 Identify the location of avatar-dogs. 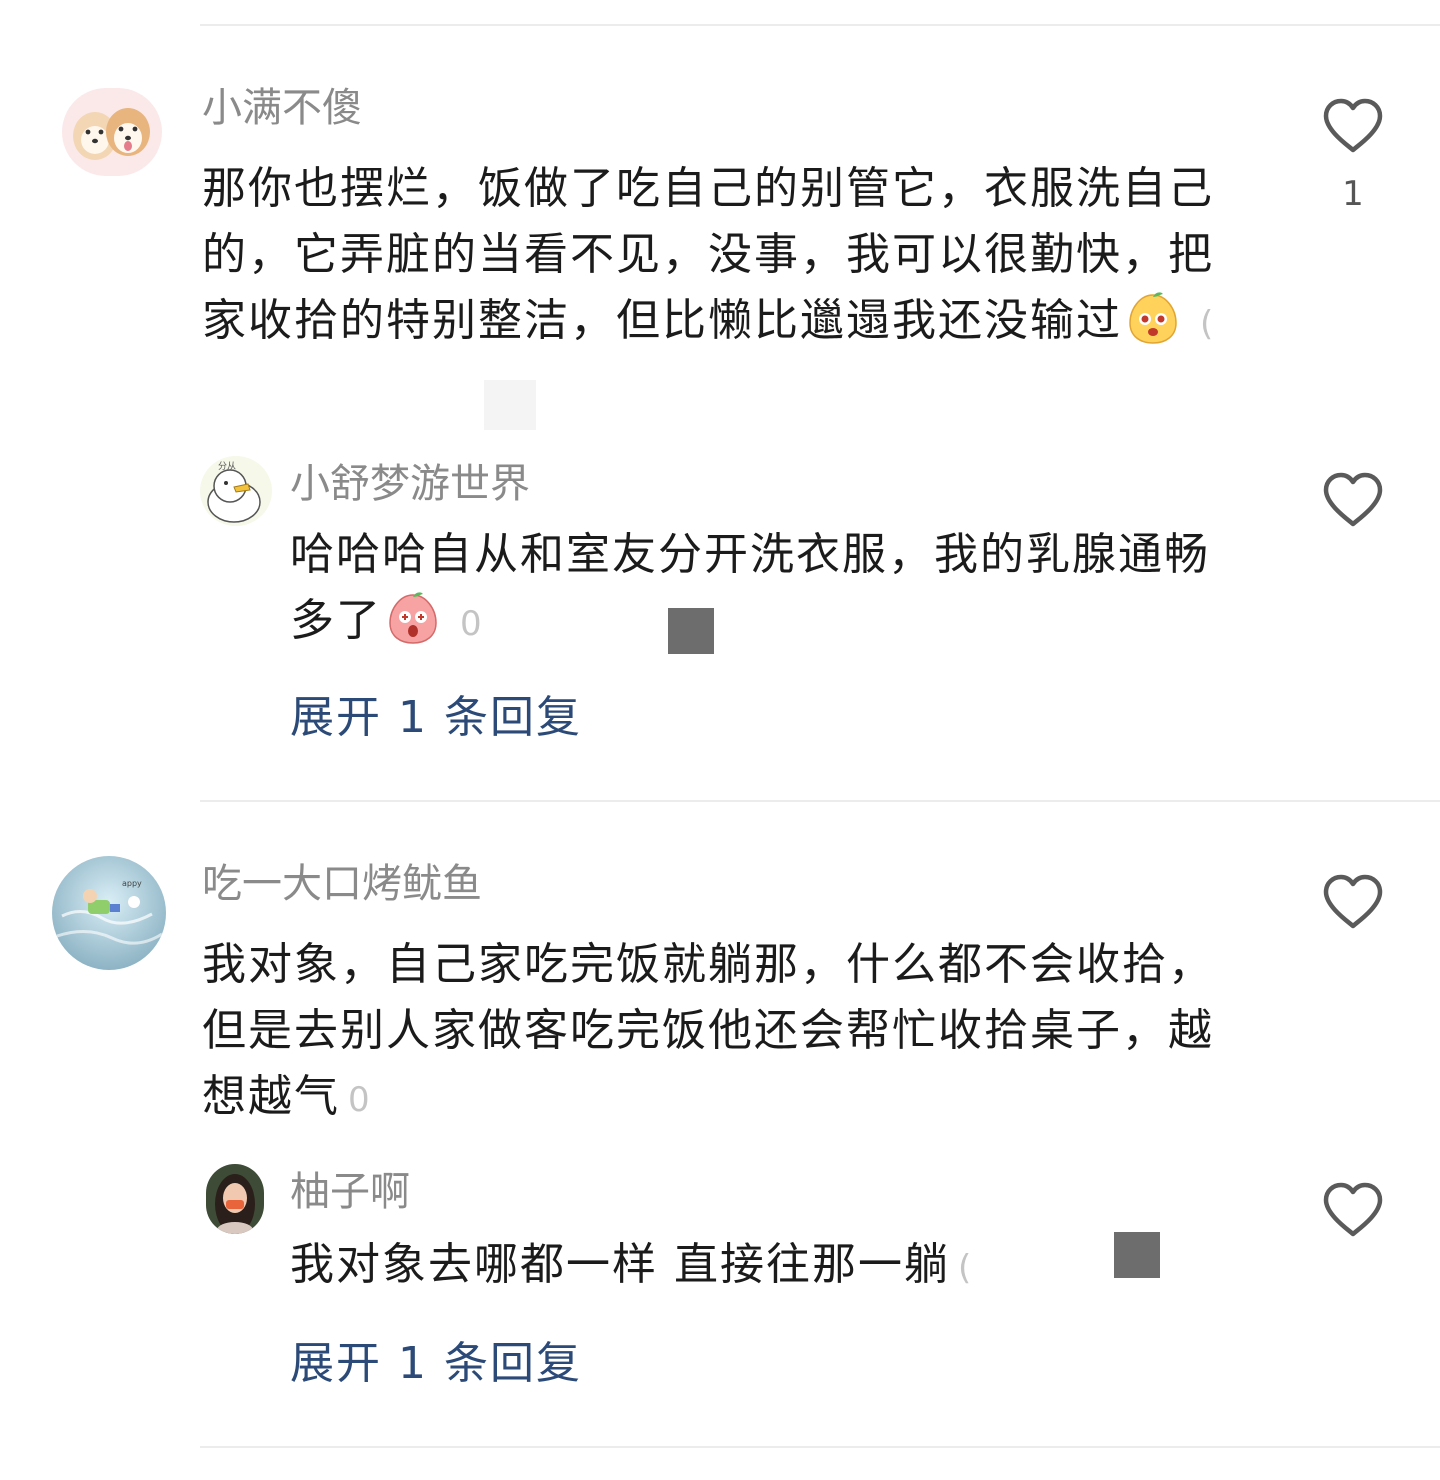
(112, 132).